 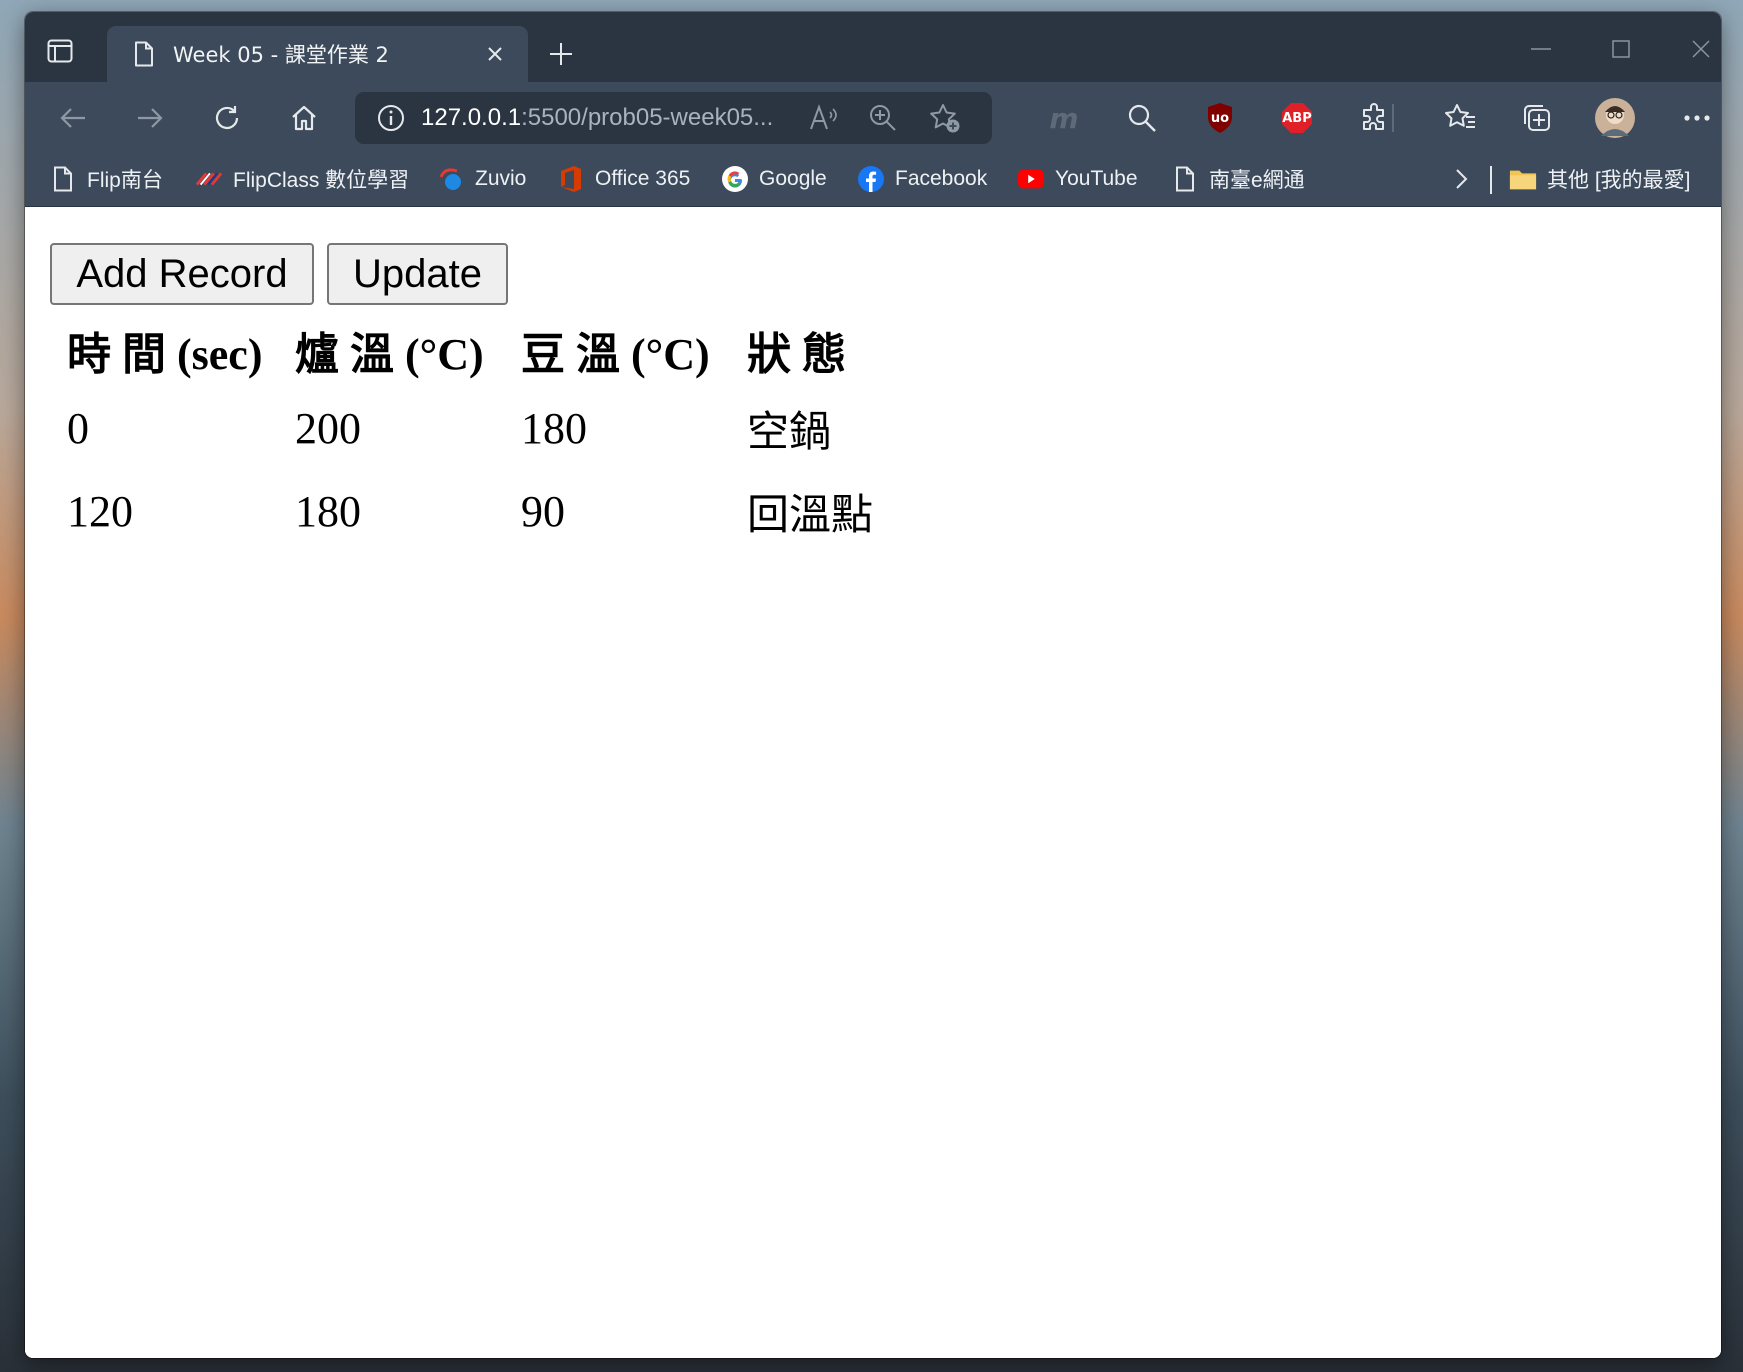 I want to click on active-tab: Week 05 - 課堂作業 2, so click(x=317, y=54).